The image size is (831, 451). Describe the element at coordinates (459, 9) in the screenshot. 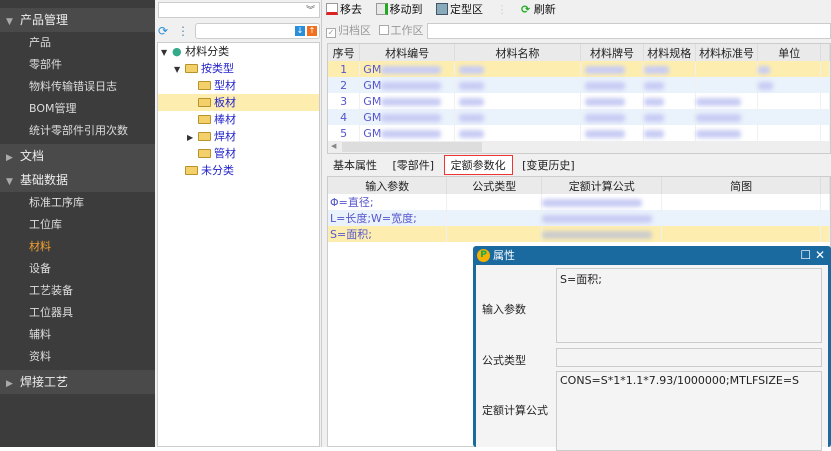

I see `fixed-area-button: 定型区` at that location.